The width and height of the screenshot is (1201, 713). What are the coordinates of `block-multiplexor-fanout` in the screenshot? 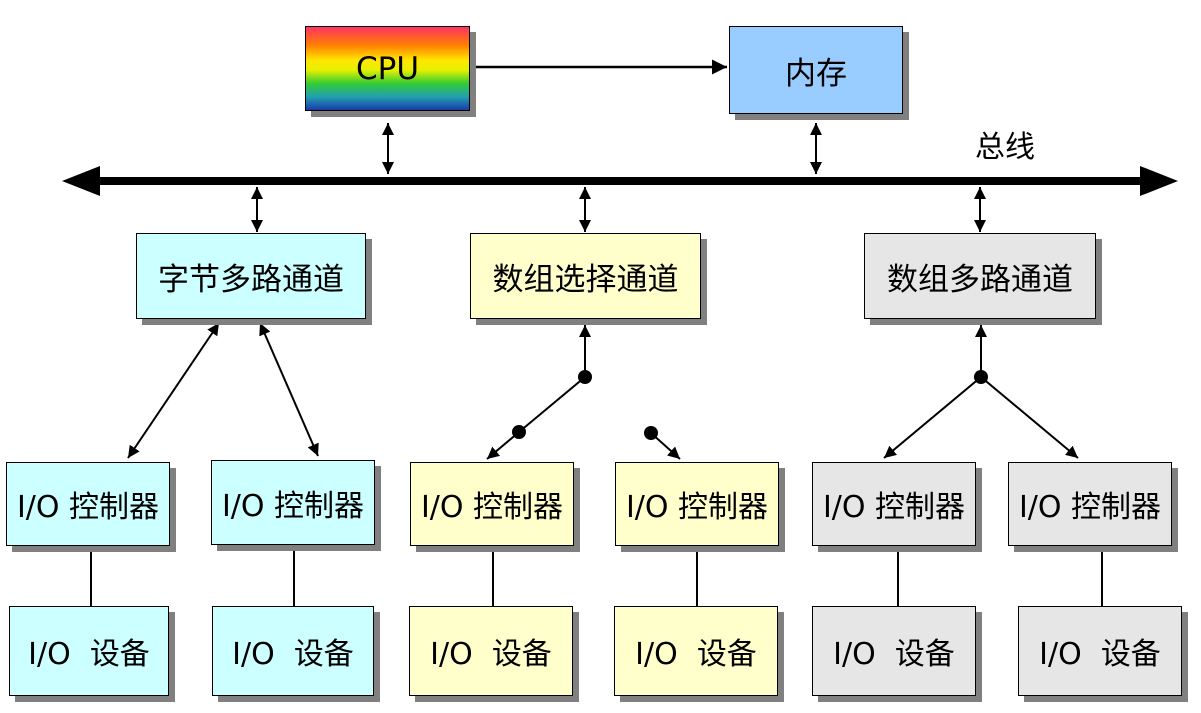 It's located at (981, 392).